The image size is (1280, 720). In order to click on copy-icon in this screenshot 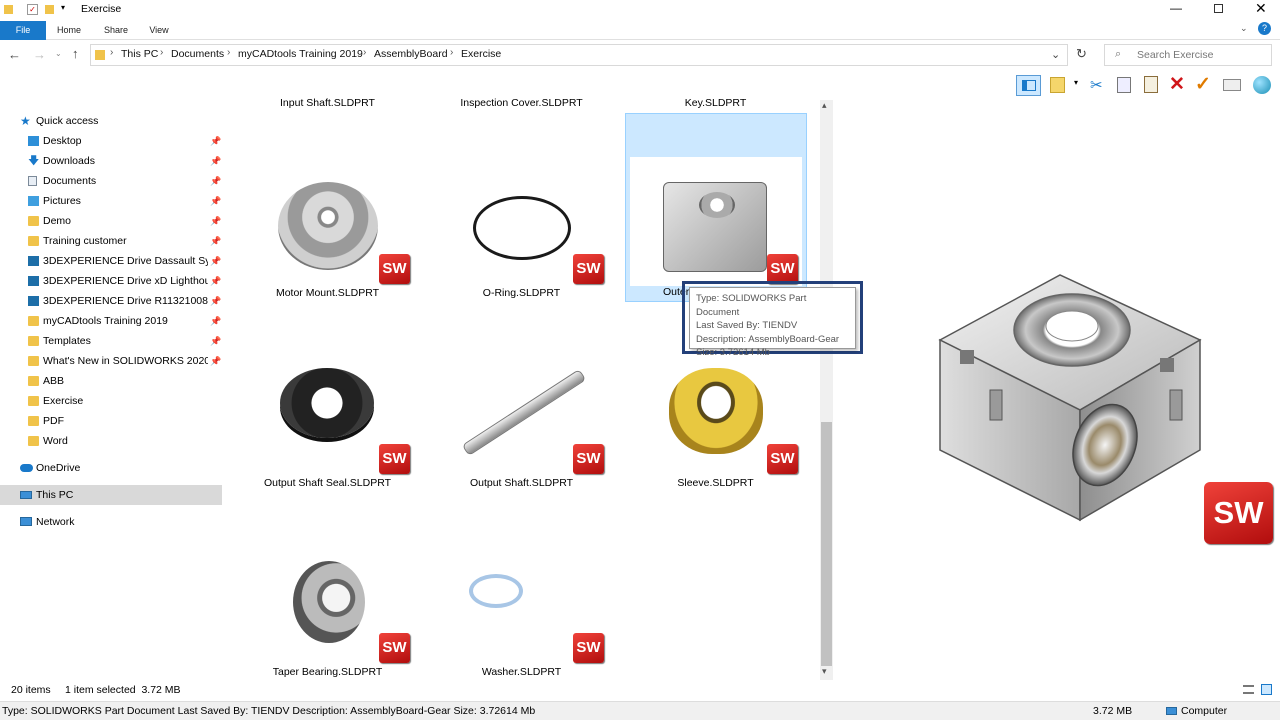, I will do `click(1124, 85)`.